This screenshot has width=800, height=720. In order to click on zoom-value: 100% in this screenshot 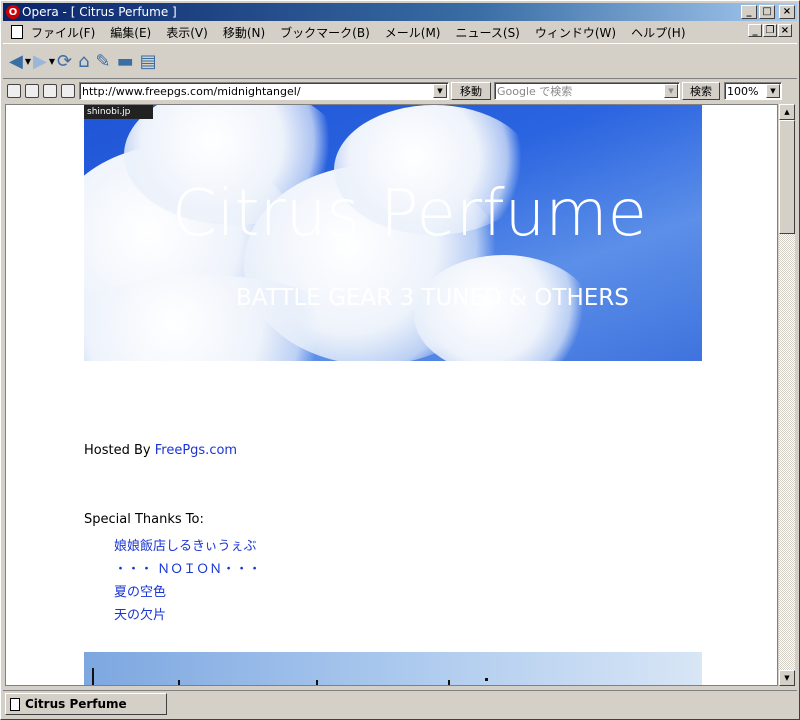, I will do `click(743, 91)`.